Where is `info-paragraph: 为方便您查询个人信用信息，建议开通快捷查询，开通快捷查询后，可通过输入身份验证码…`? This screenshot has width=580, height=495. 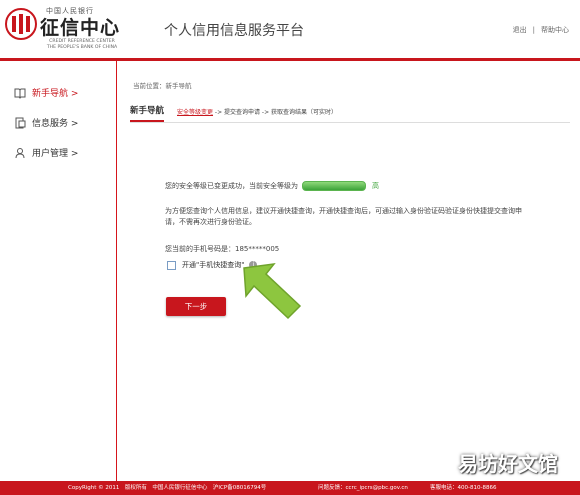
info-paragraph: 为方便您查询个人信用信息，建议开通快捷查询，开通快捷查询后，可通过输入身份验证码… is located at coordinates (343, 216).